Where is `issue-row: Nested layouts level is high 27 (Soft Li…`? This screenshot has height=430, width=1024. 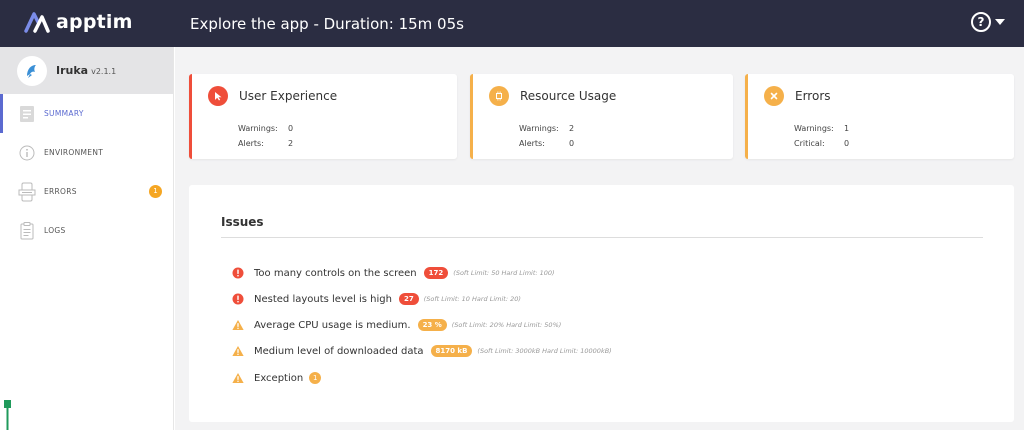 issue-row: Nested layouts level is high 27 (Soft Li… is located at coordinates (376, 299).